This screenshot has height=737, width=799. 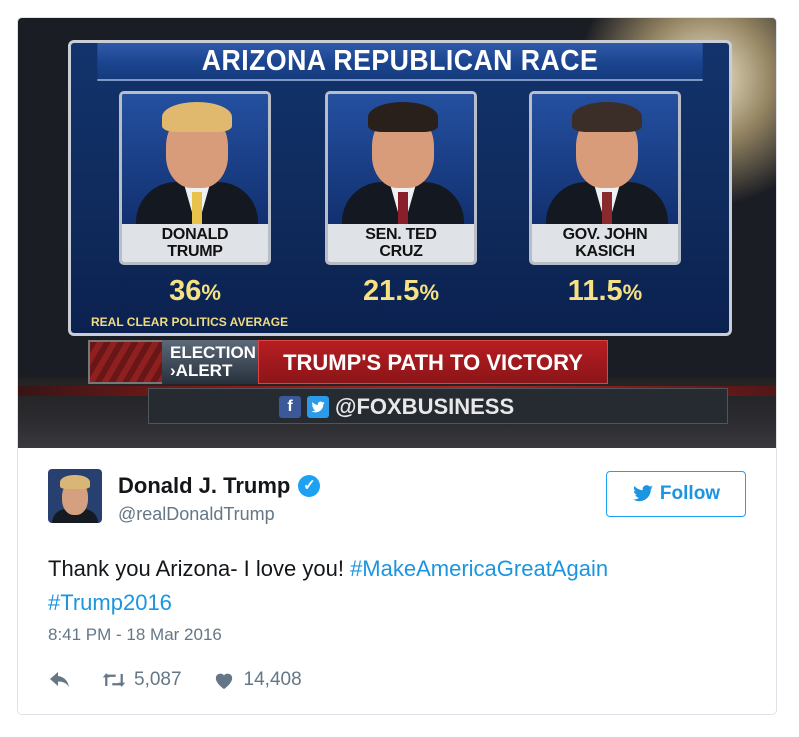 I want to click on twitter-bird-icon, so click(x=643, y=493).